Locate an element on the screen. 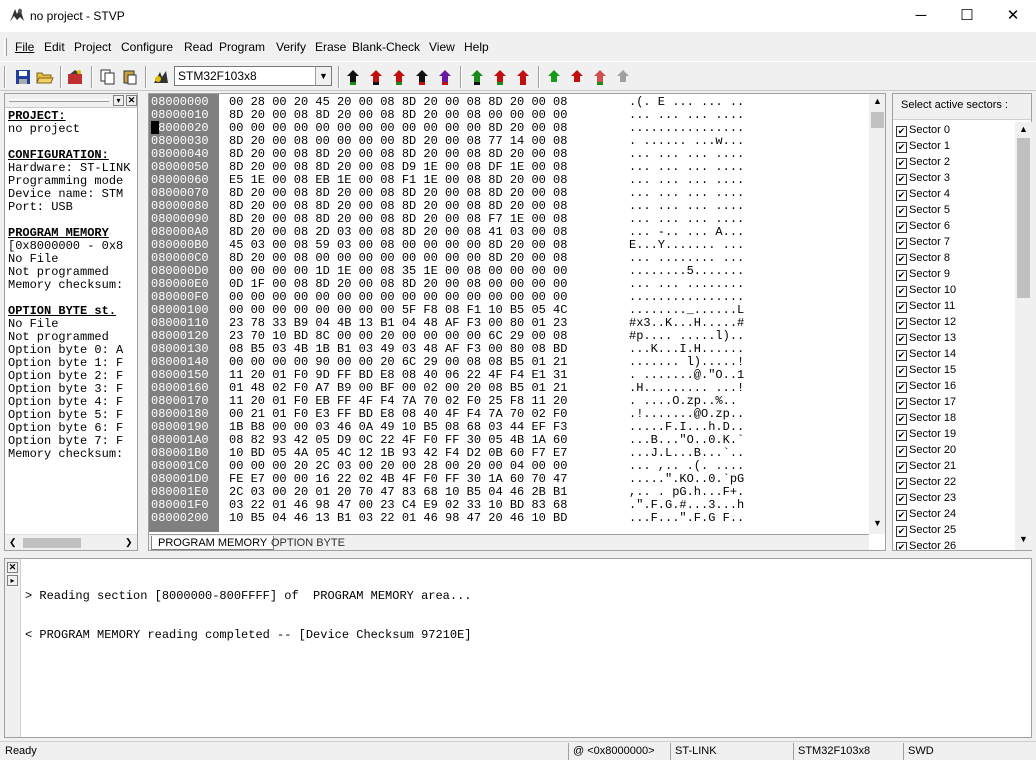 The height and width of the screenshot is (760, 1036). sector-item: ✔ Sector 19 is located at coordinates (926, 434).